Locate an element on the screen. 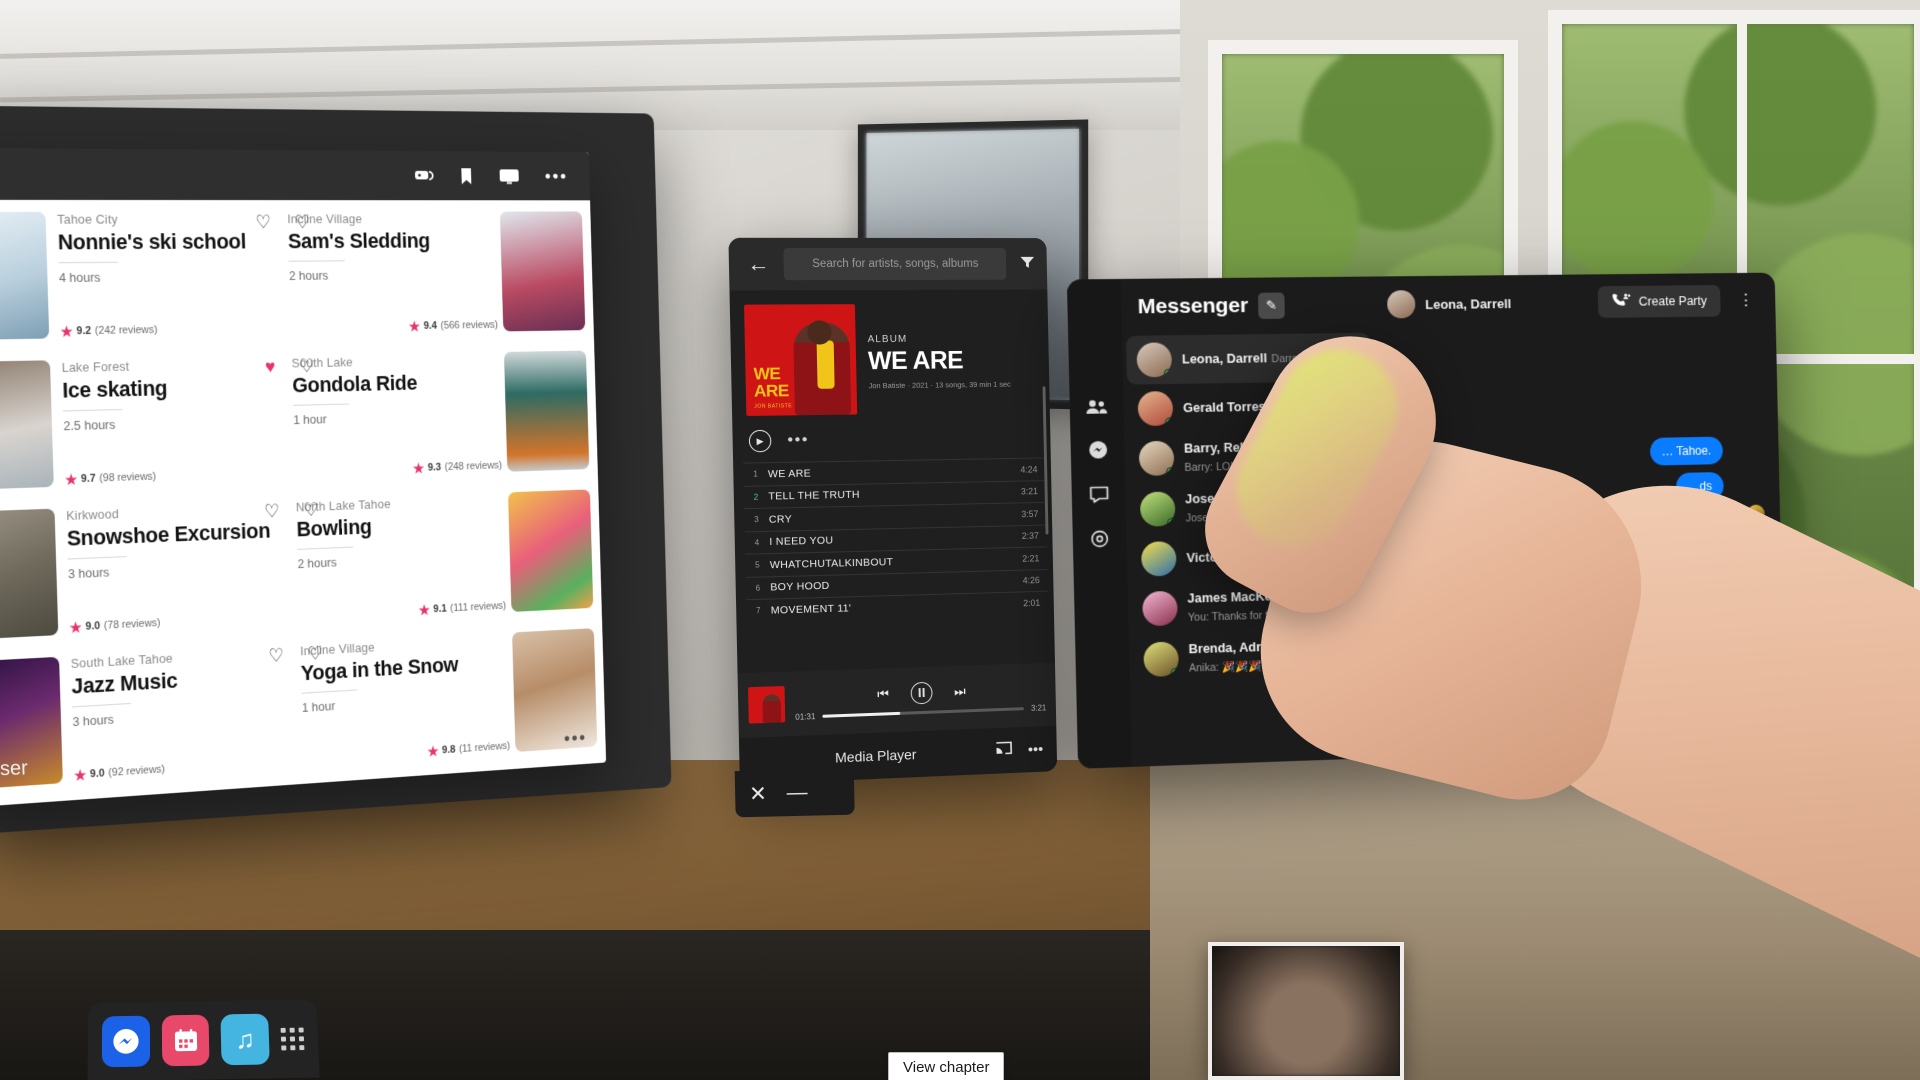  message-bubble: … Tahoe. is located at coordinates (1686, 451).